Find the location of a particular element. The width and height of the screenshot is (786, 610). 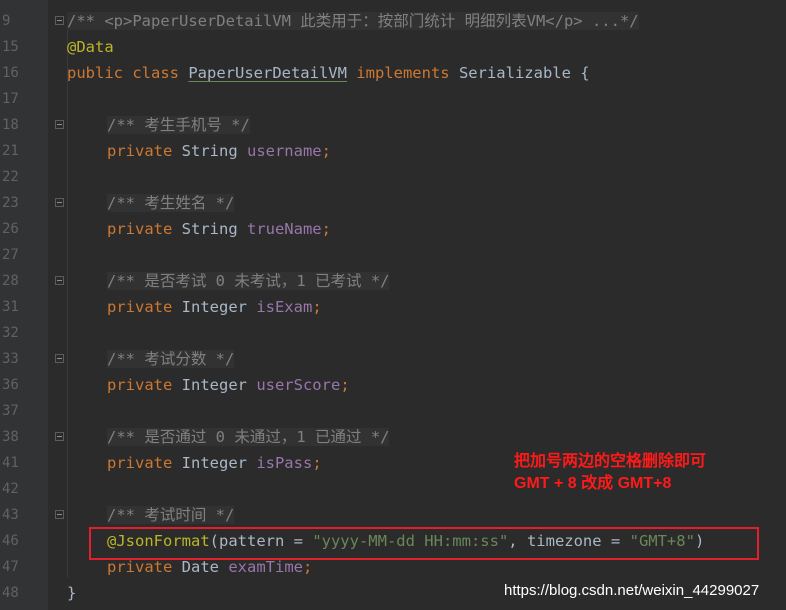

code-token: trueName is located at coordinates (284, 229).